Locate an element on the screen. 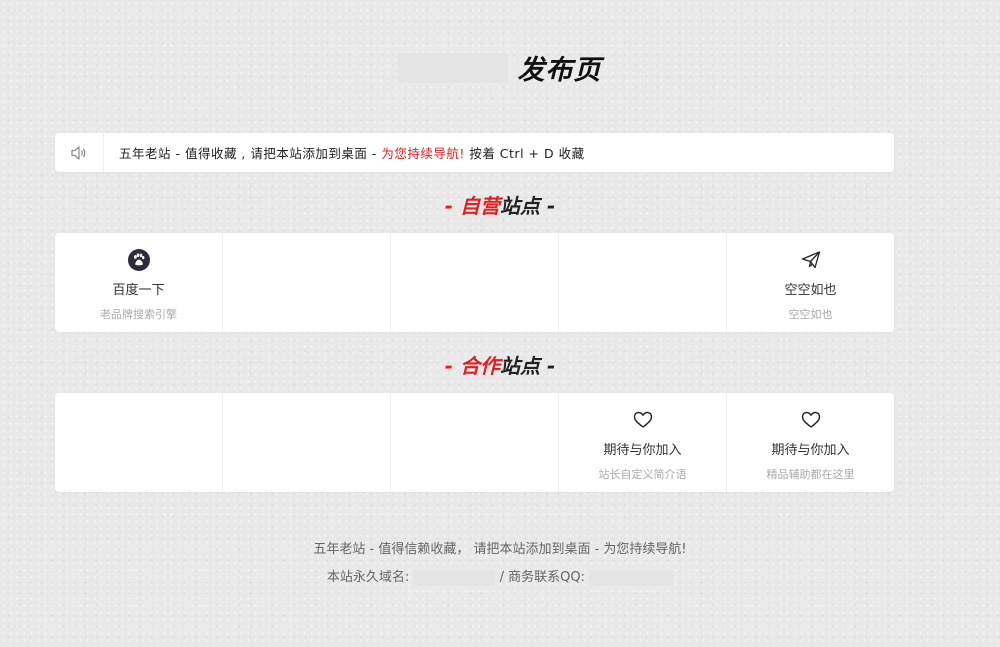 The image size is (1000, 647). site-card-join: 期待与你加入 精品辅助都在这里 is located at coordinates (810, 442).